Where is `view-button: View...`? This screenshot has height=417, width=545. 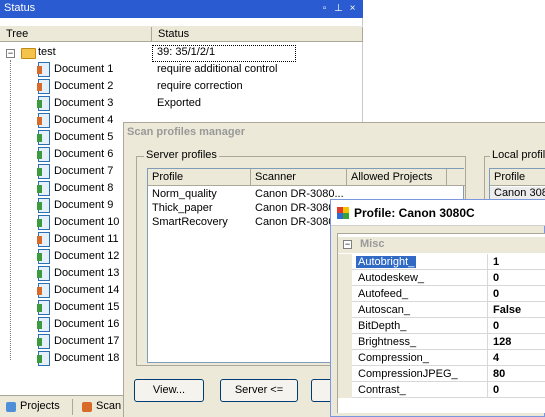 view-button: View... is located at coordinates (169, 390).